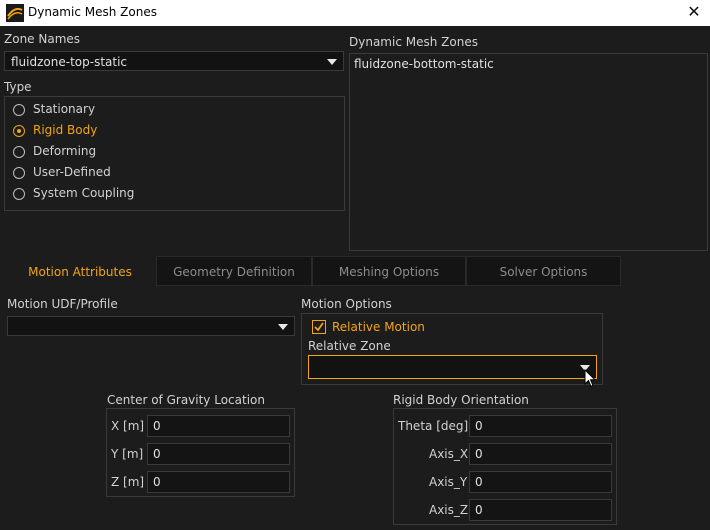 The width and height of the screenshot is (710, 530). Describe the element at coordinates (452, 367) in the screenshot. I see `relative-zone-dropdown` at that location.